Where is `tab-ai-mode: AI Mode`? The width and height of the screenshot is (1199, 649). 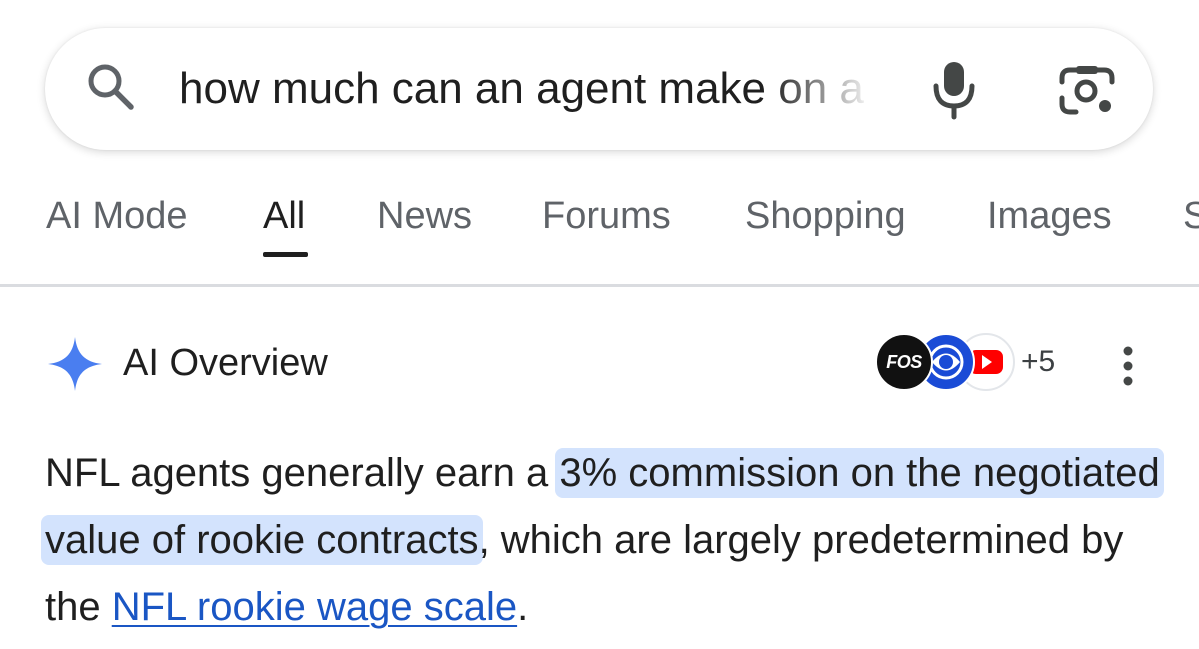
tab-ai-mode: AI Mode is located at coordinates (117, 216).